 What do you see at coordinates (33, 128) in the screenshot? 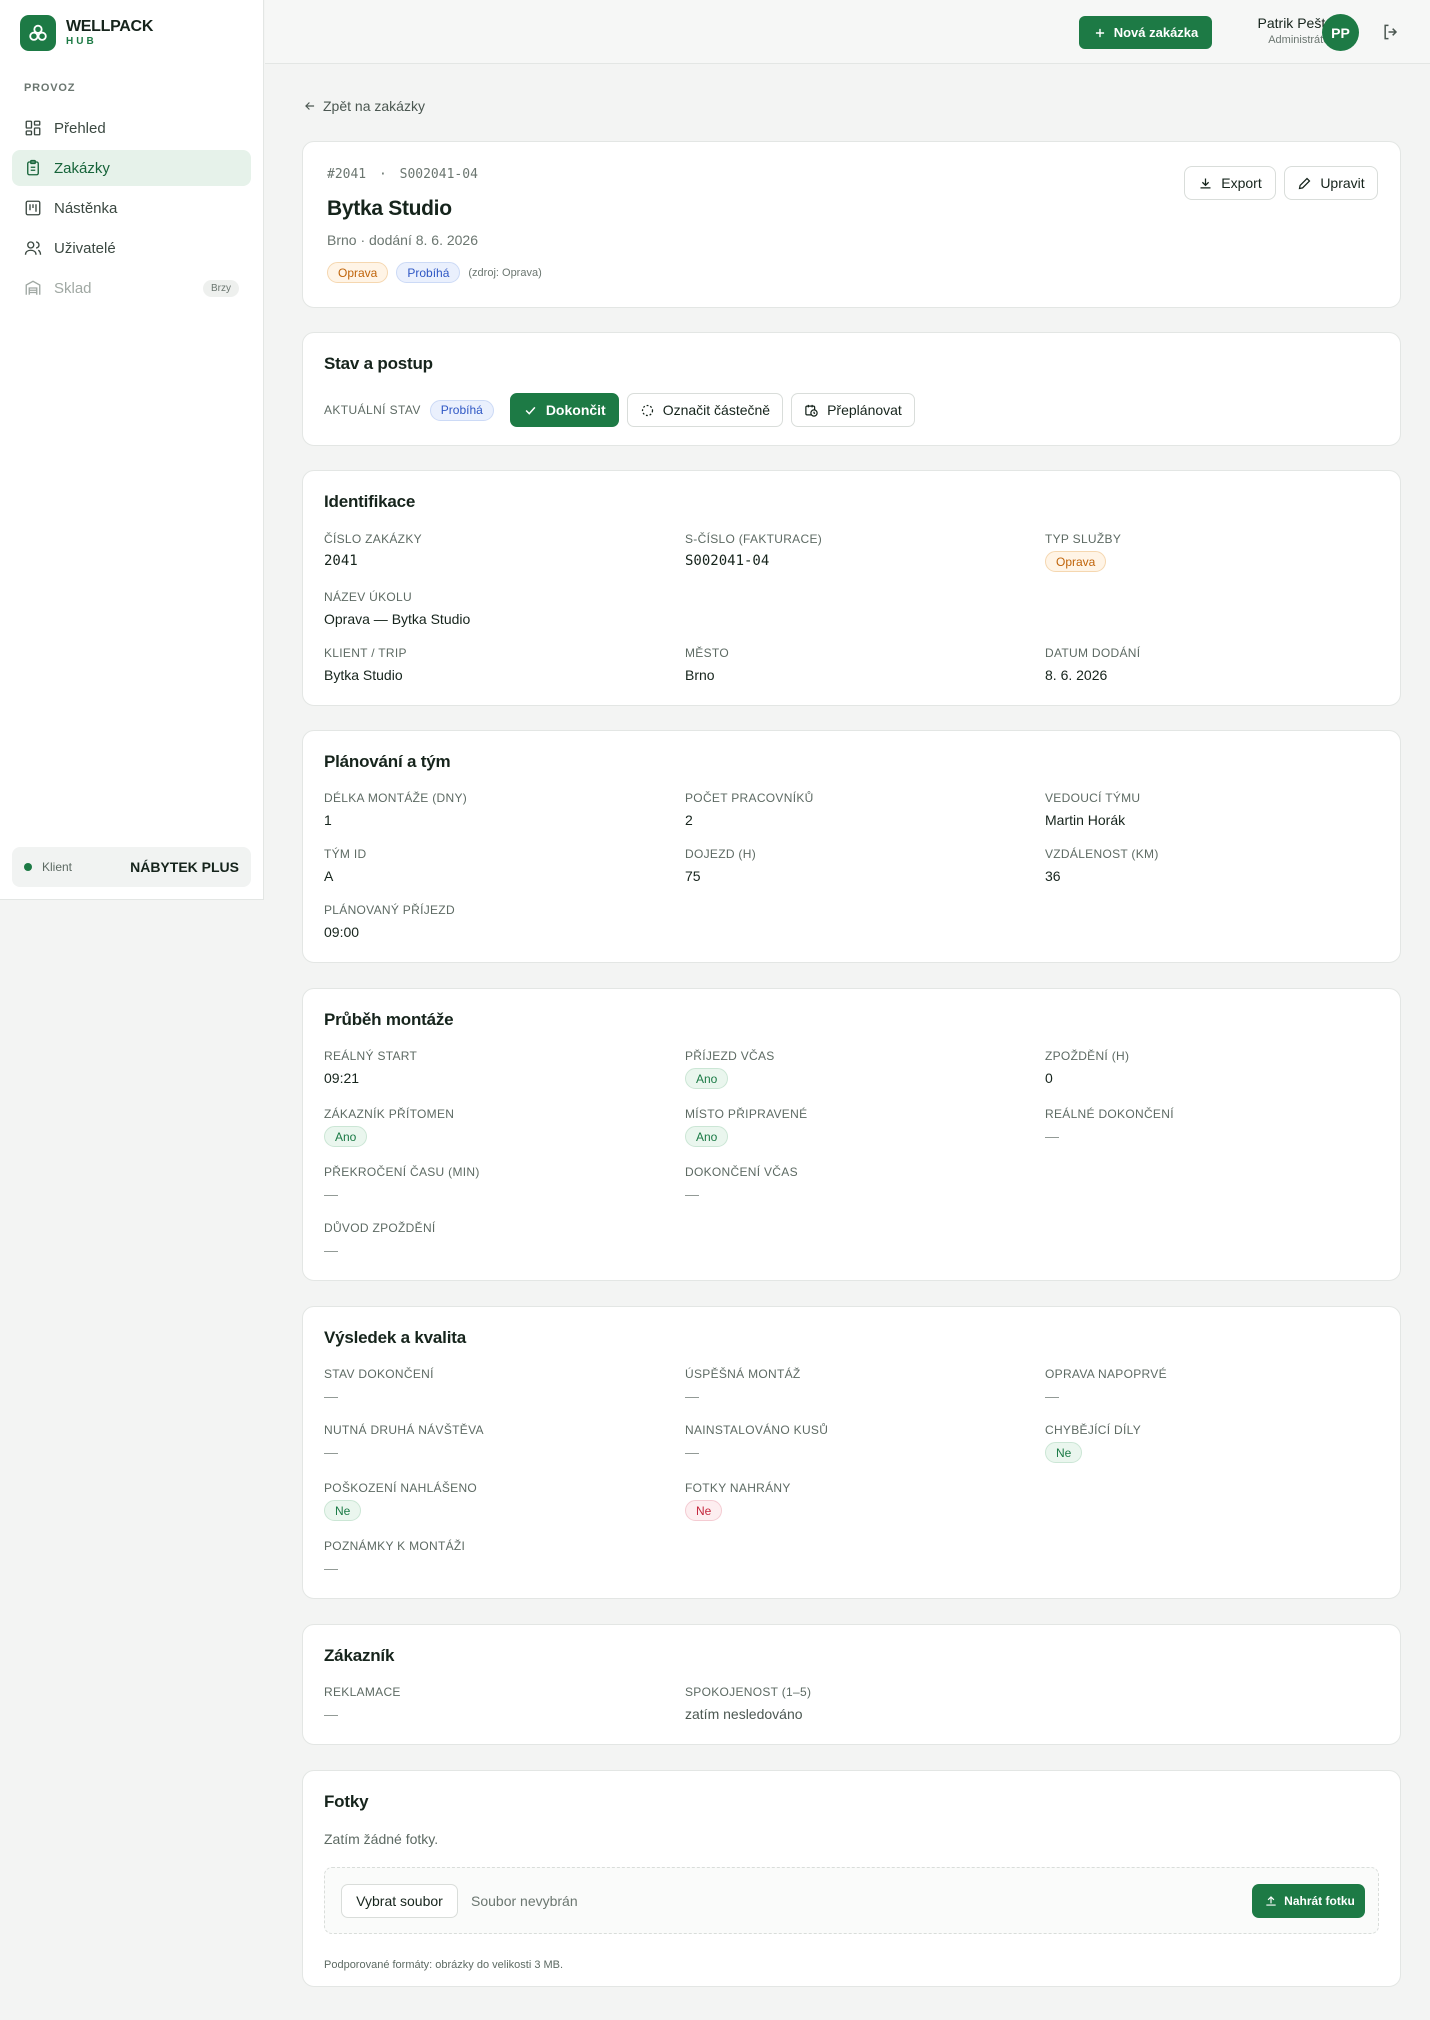
I see `dashboard-icon` at bounding box center [33, 128].